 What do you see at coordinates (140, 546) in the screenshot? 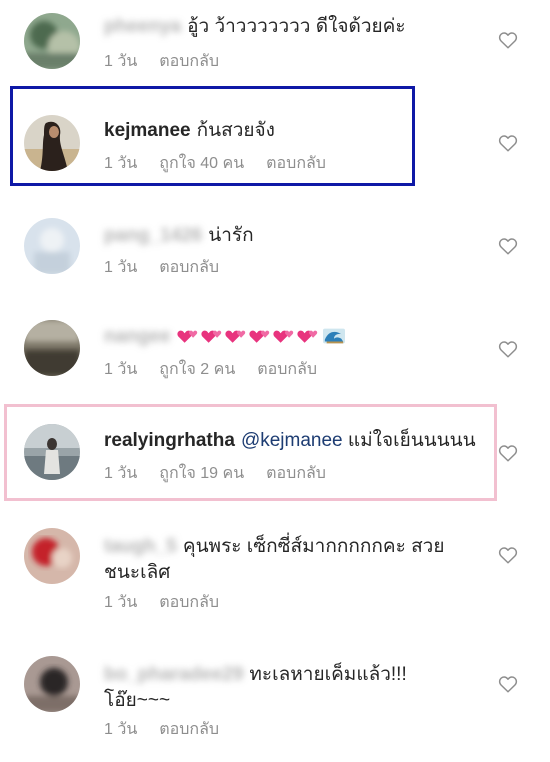
I see `comment-username: taugh_5` at bounding box center [140, 546].